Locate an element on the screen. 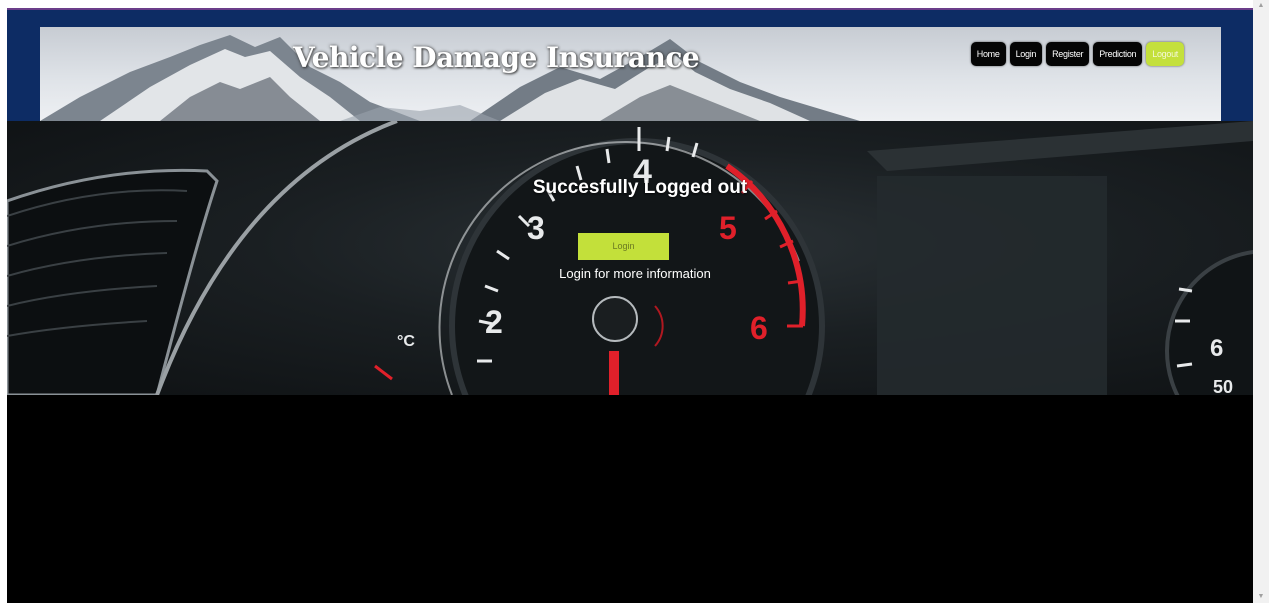  gauge-number: 2 is located at coordinates (494, 322).